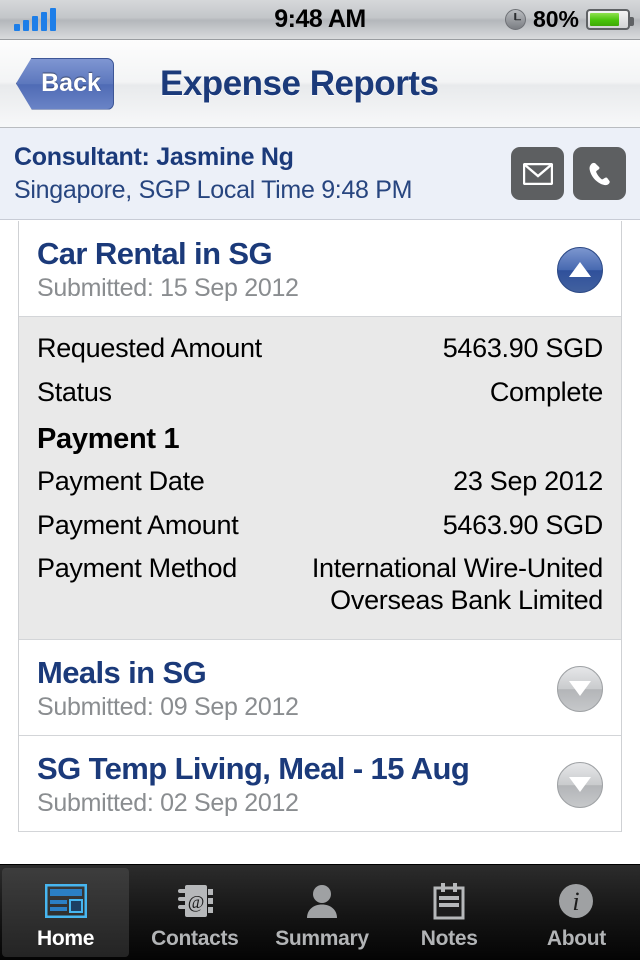  I want to click on triangle-up-icon, so click(580, 269).